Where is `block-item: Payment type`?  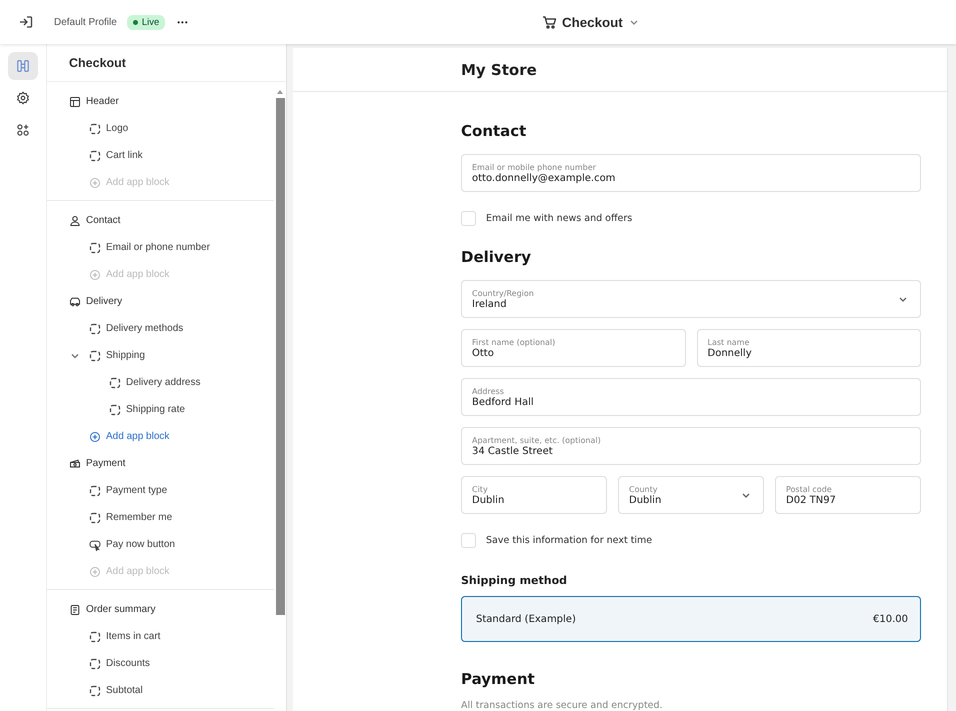
block-item: Payment type is located at coordinates (128, 490).